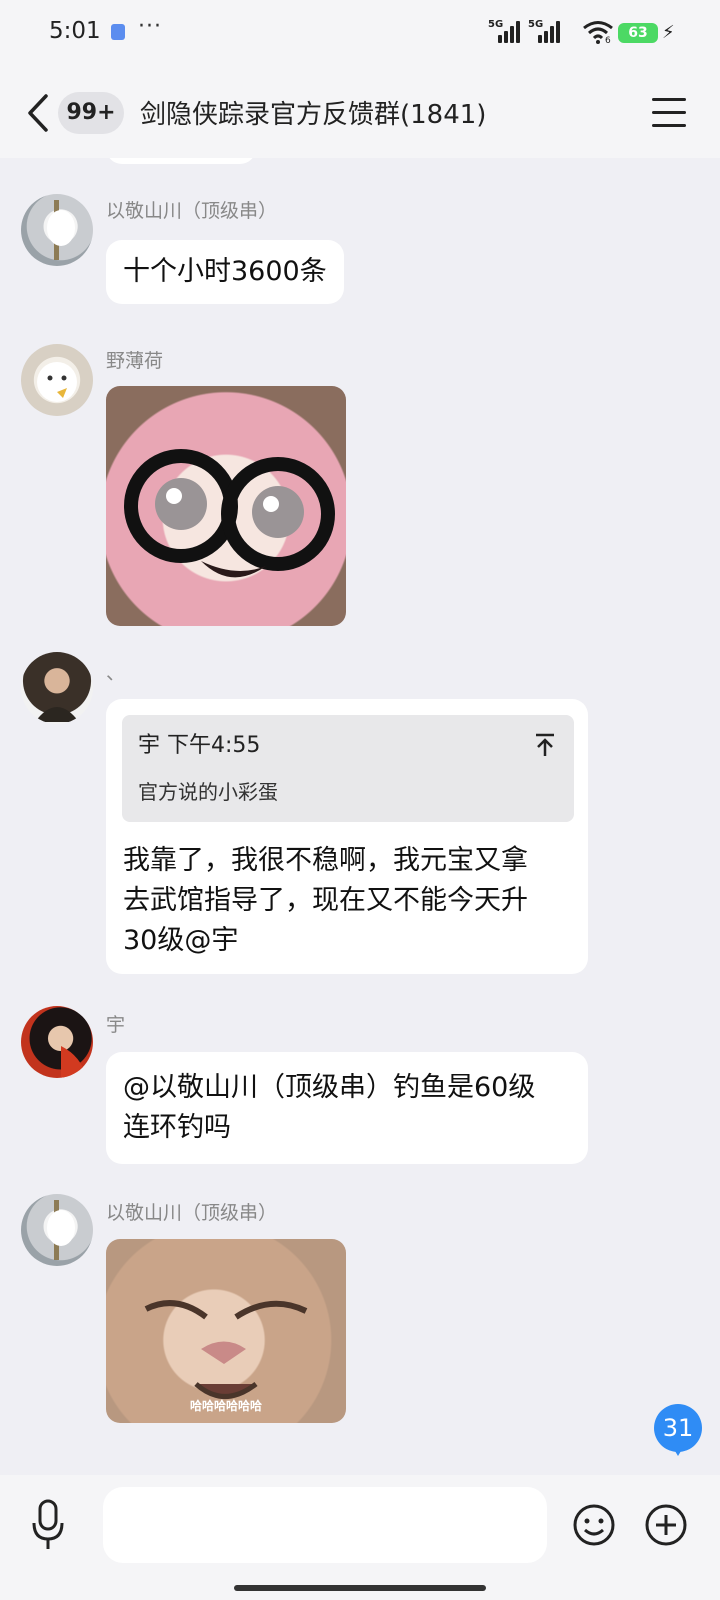  Describe the element at coordinates (150, 26) in the screenshot. I see `more-notifications-icon: ···` at that location.